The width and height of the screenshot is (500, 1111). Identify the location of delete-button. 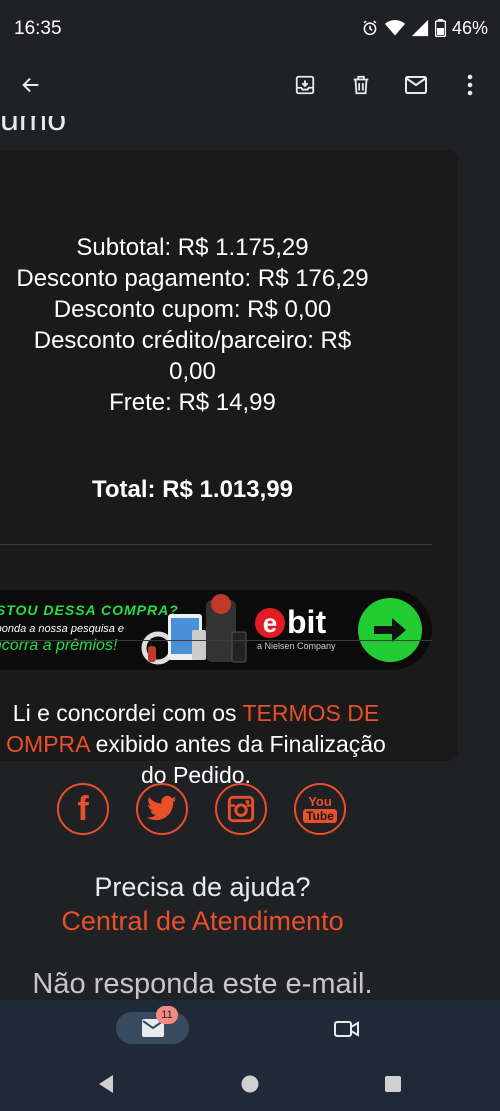
(361, 85).